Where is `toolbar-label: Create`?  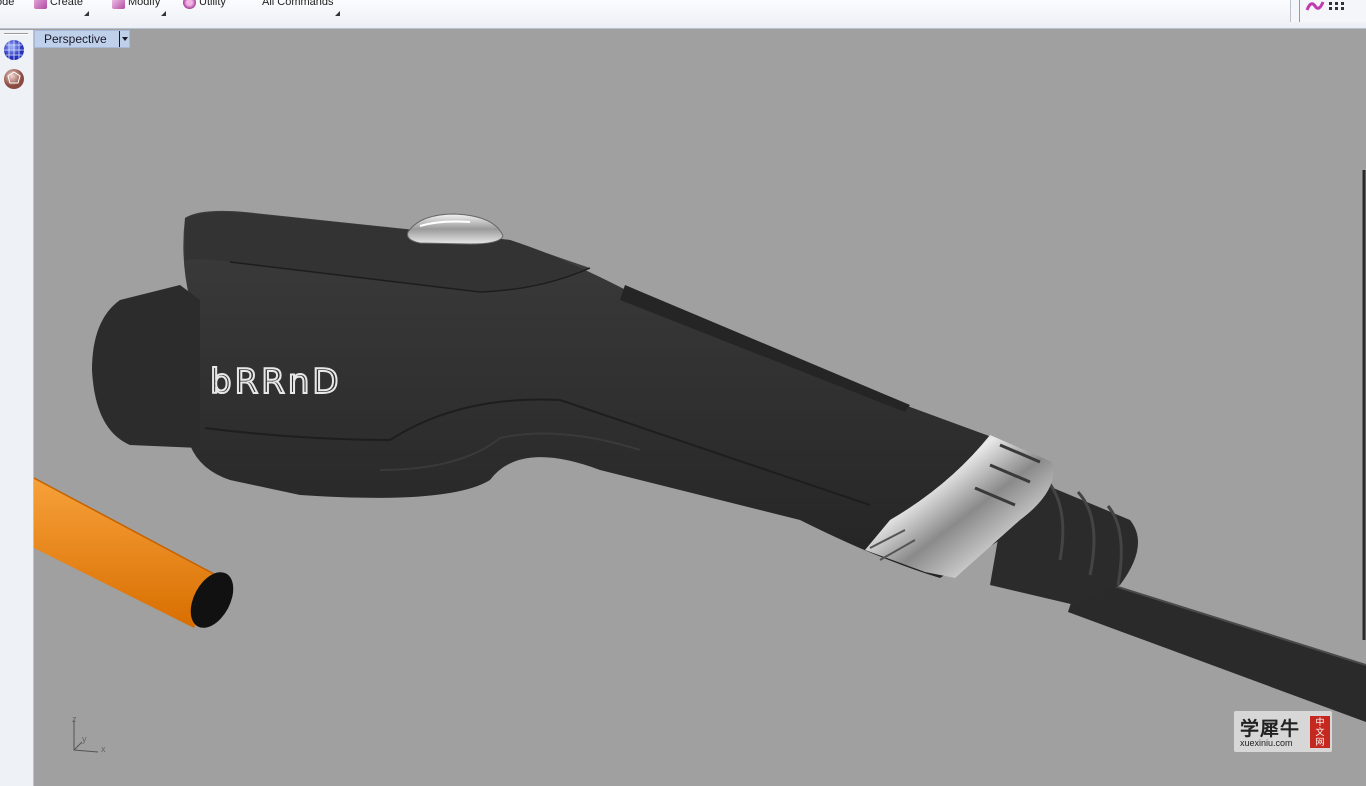
toolbar-label: Create is located at coordinates (67, 4).